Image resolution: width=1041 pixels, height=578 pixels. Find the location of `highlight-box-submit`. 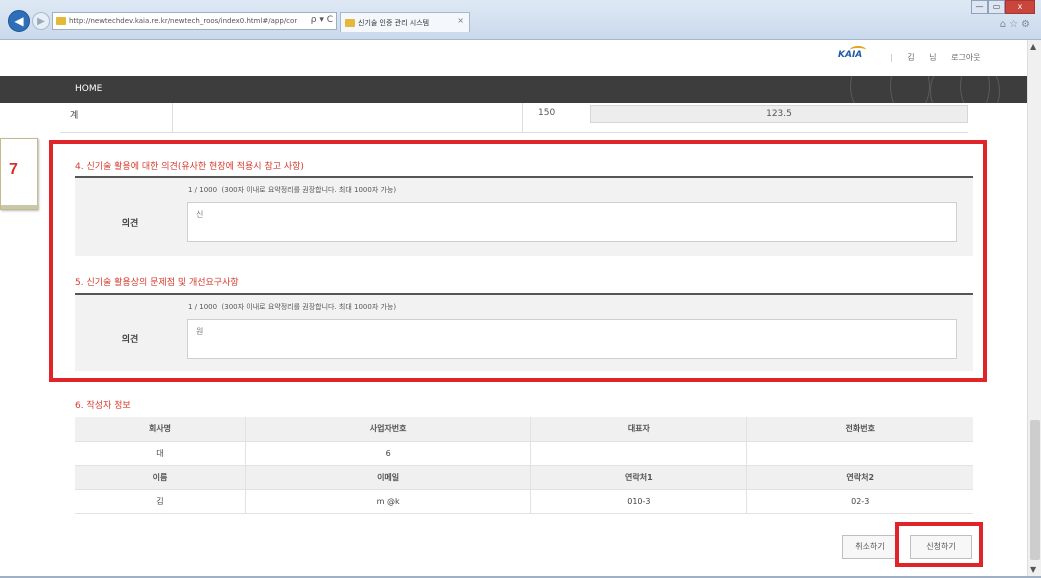

highlight-box-submit is located at coordinates (939, 544).